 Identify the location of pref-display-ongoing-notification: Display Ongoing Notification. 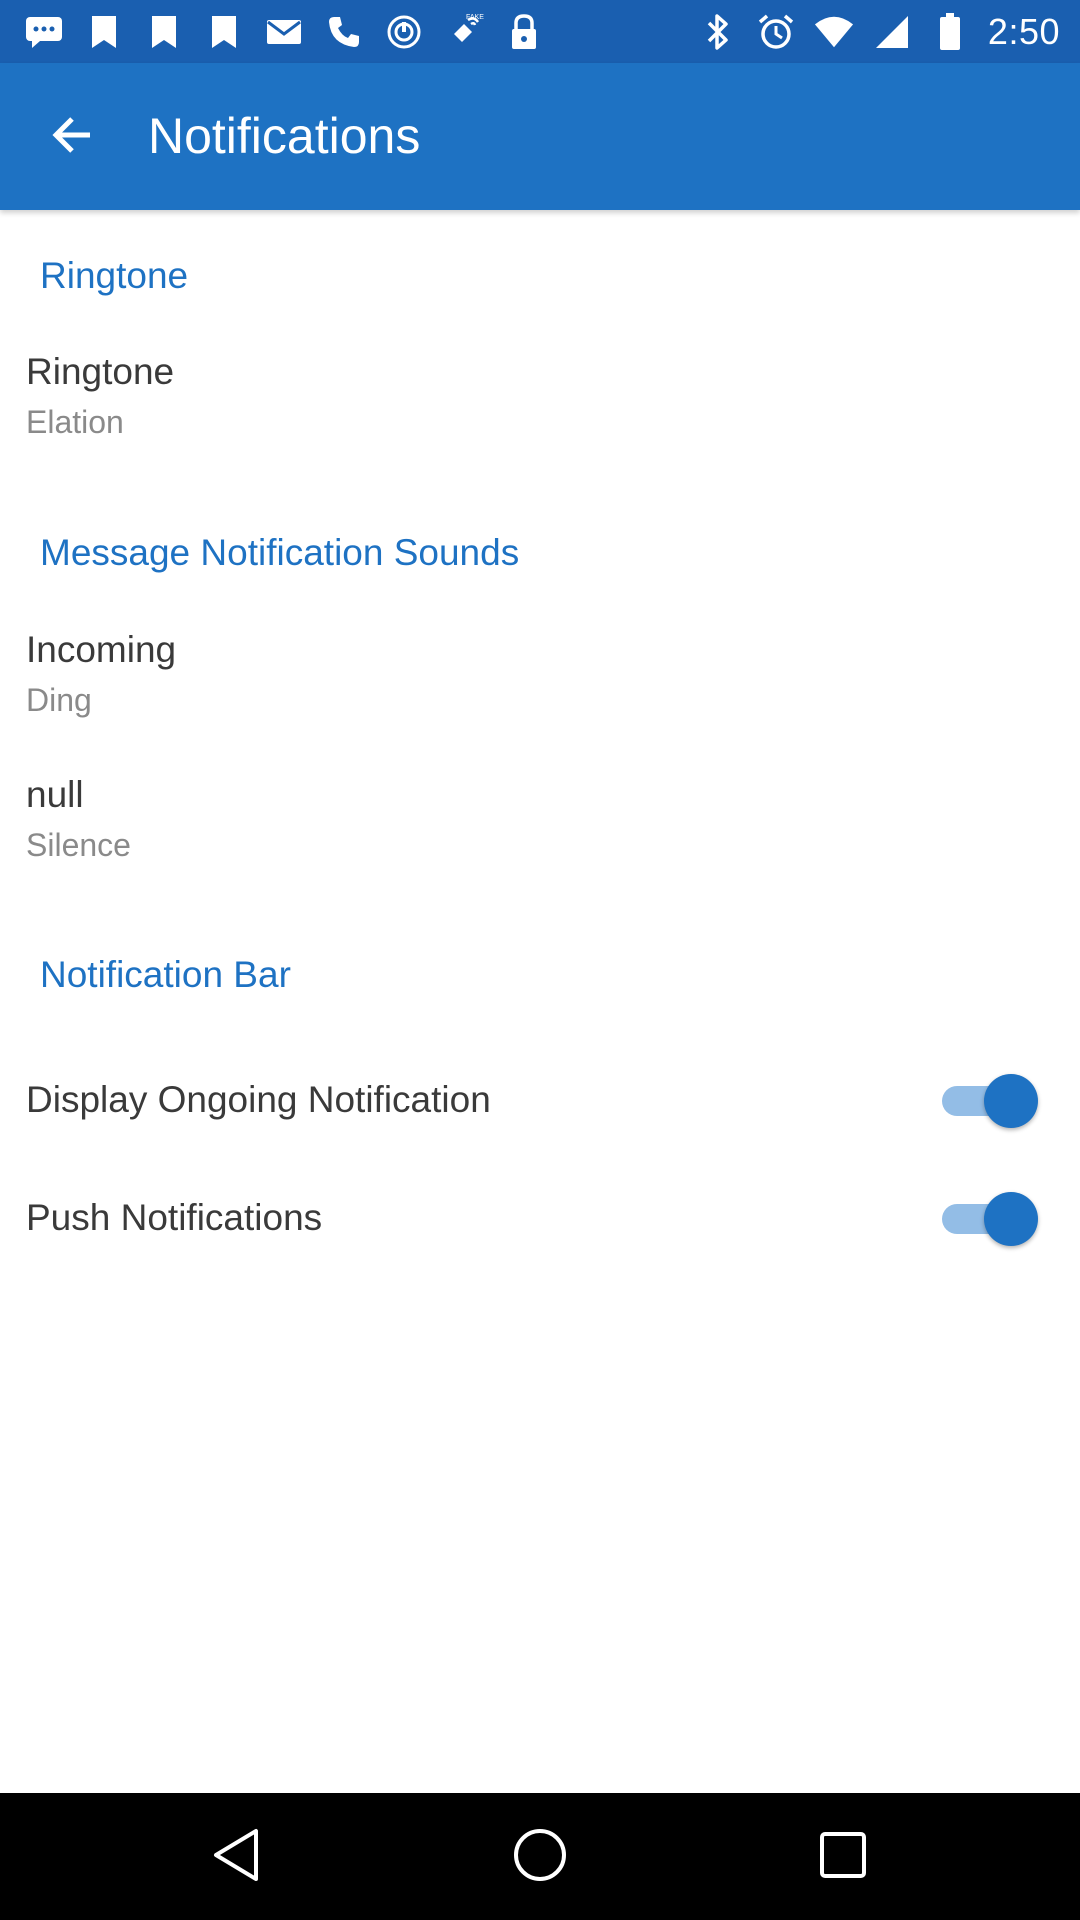
(540, 1100).